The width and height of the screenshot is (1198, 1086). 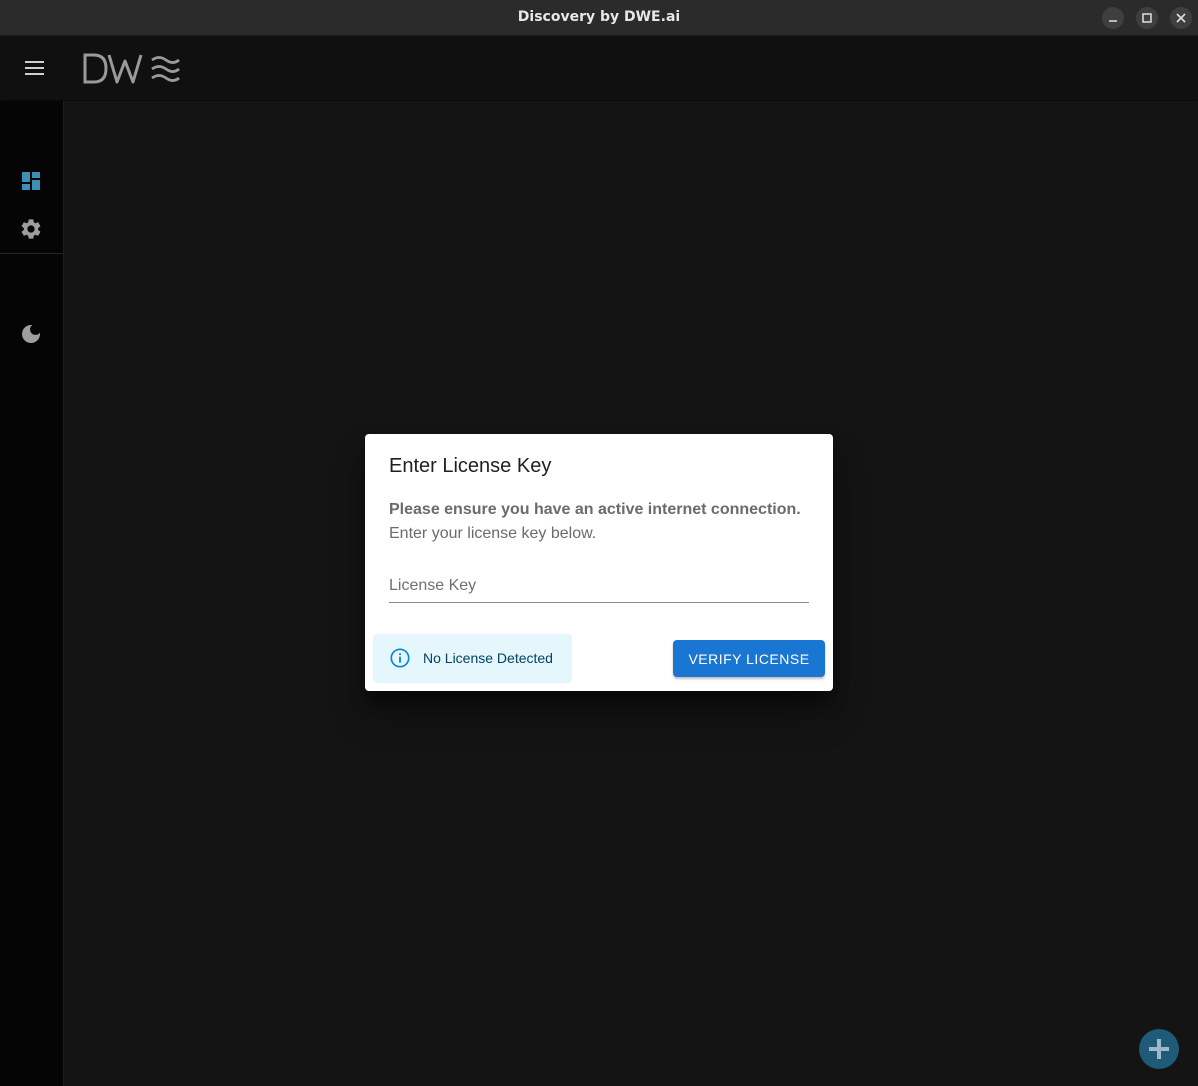 I want to click on info-icon, so click(x=400, y=658).